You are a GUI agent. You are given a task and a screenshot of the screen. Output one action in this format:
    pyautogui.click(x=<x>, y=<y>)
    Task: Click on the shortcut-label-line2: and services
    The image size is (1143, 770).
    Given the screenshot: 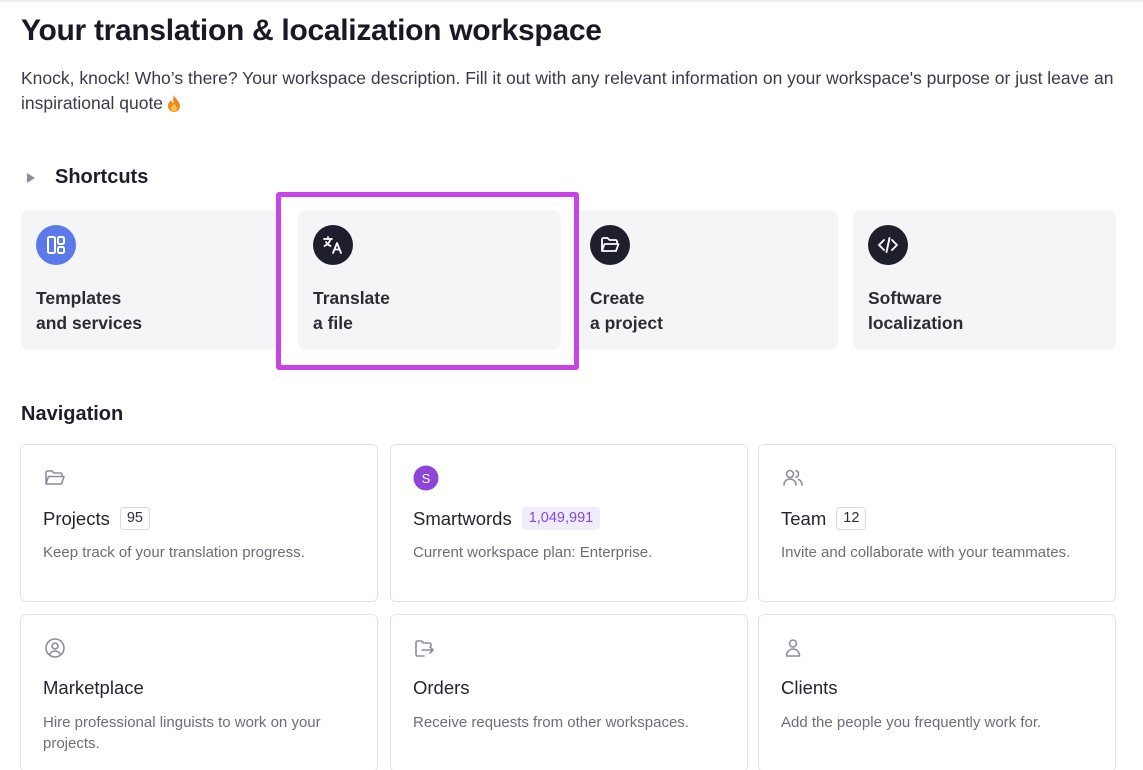 What is the action you would take?
    pyautogui.click(x=89, y=323)
    